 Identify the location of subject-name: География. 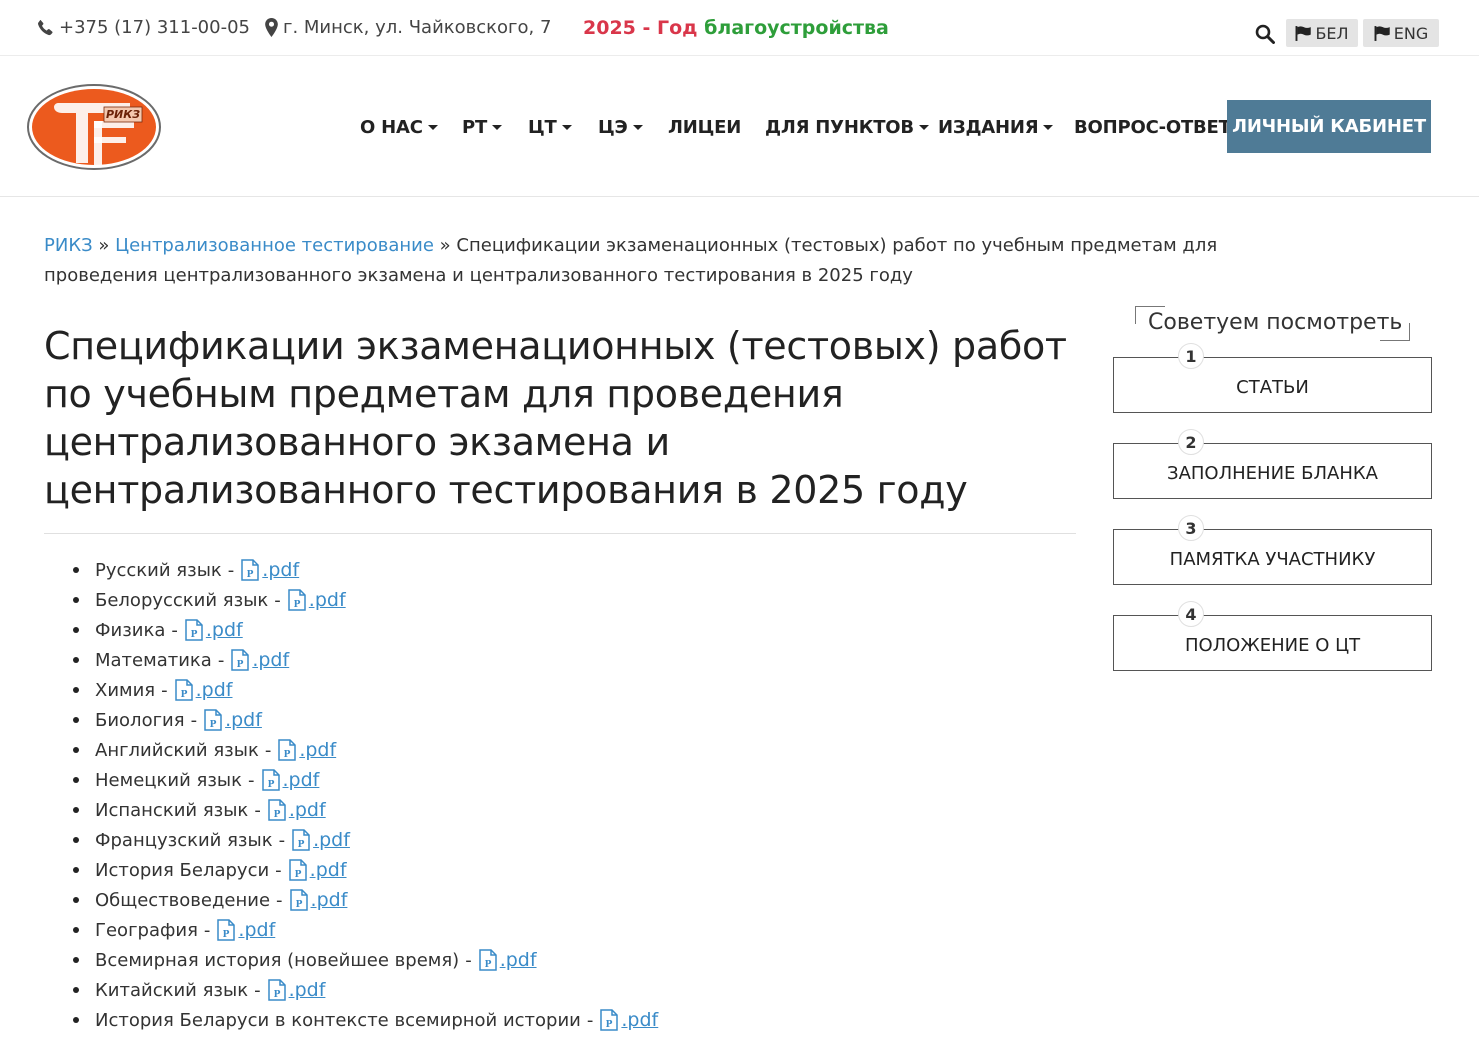
(146, 930).